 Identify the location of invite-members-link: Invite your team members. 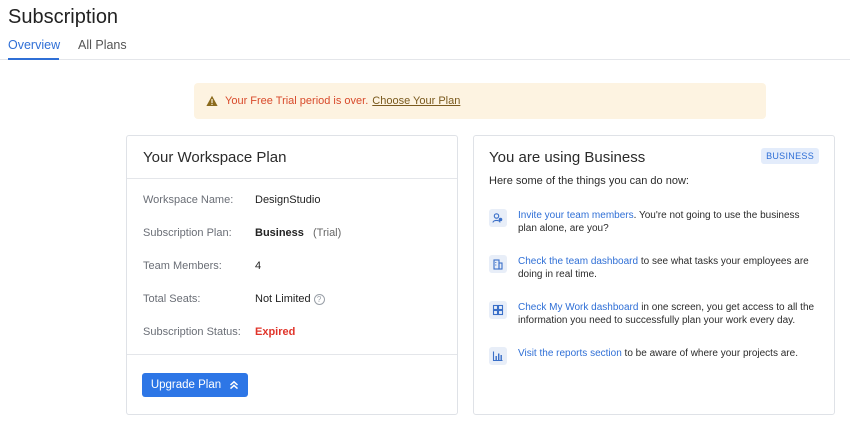
(576, 215).